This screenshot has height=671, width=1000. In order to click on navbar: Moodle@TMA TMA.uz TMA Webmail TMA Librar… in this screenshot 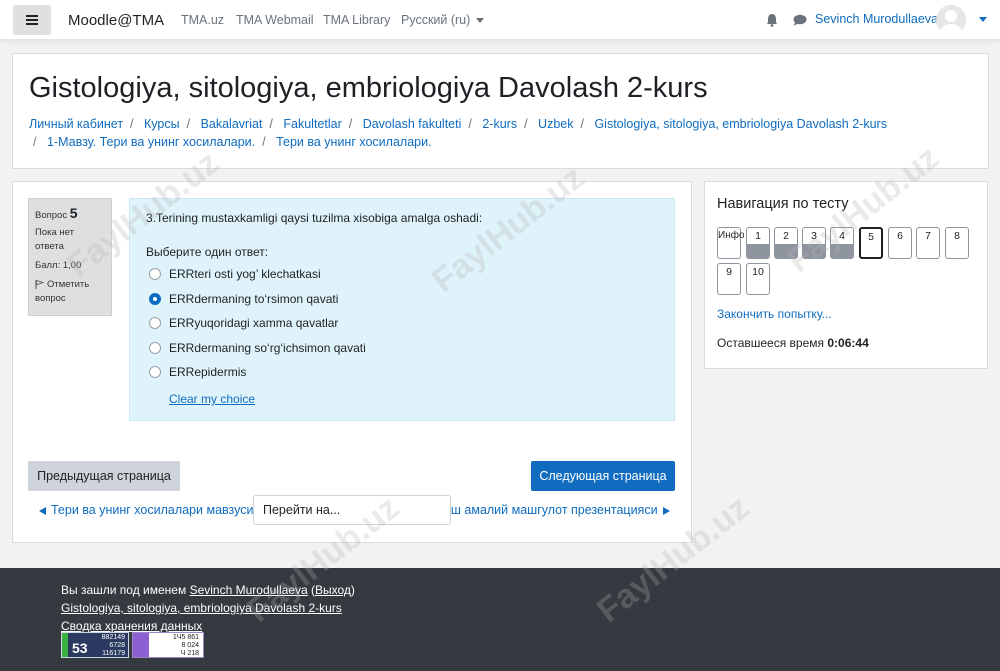, I will do `click(500, 20)`.